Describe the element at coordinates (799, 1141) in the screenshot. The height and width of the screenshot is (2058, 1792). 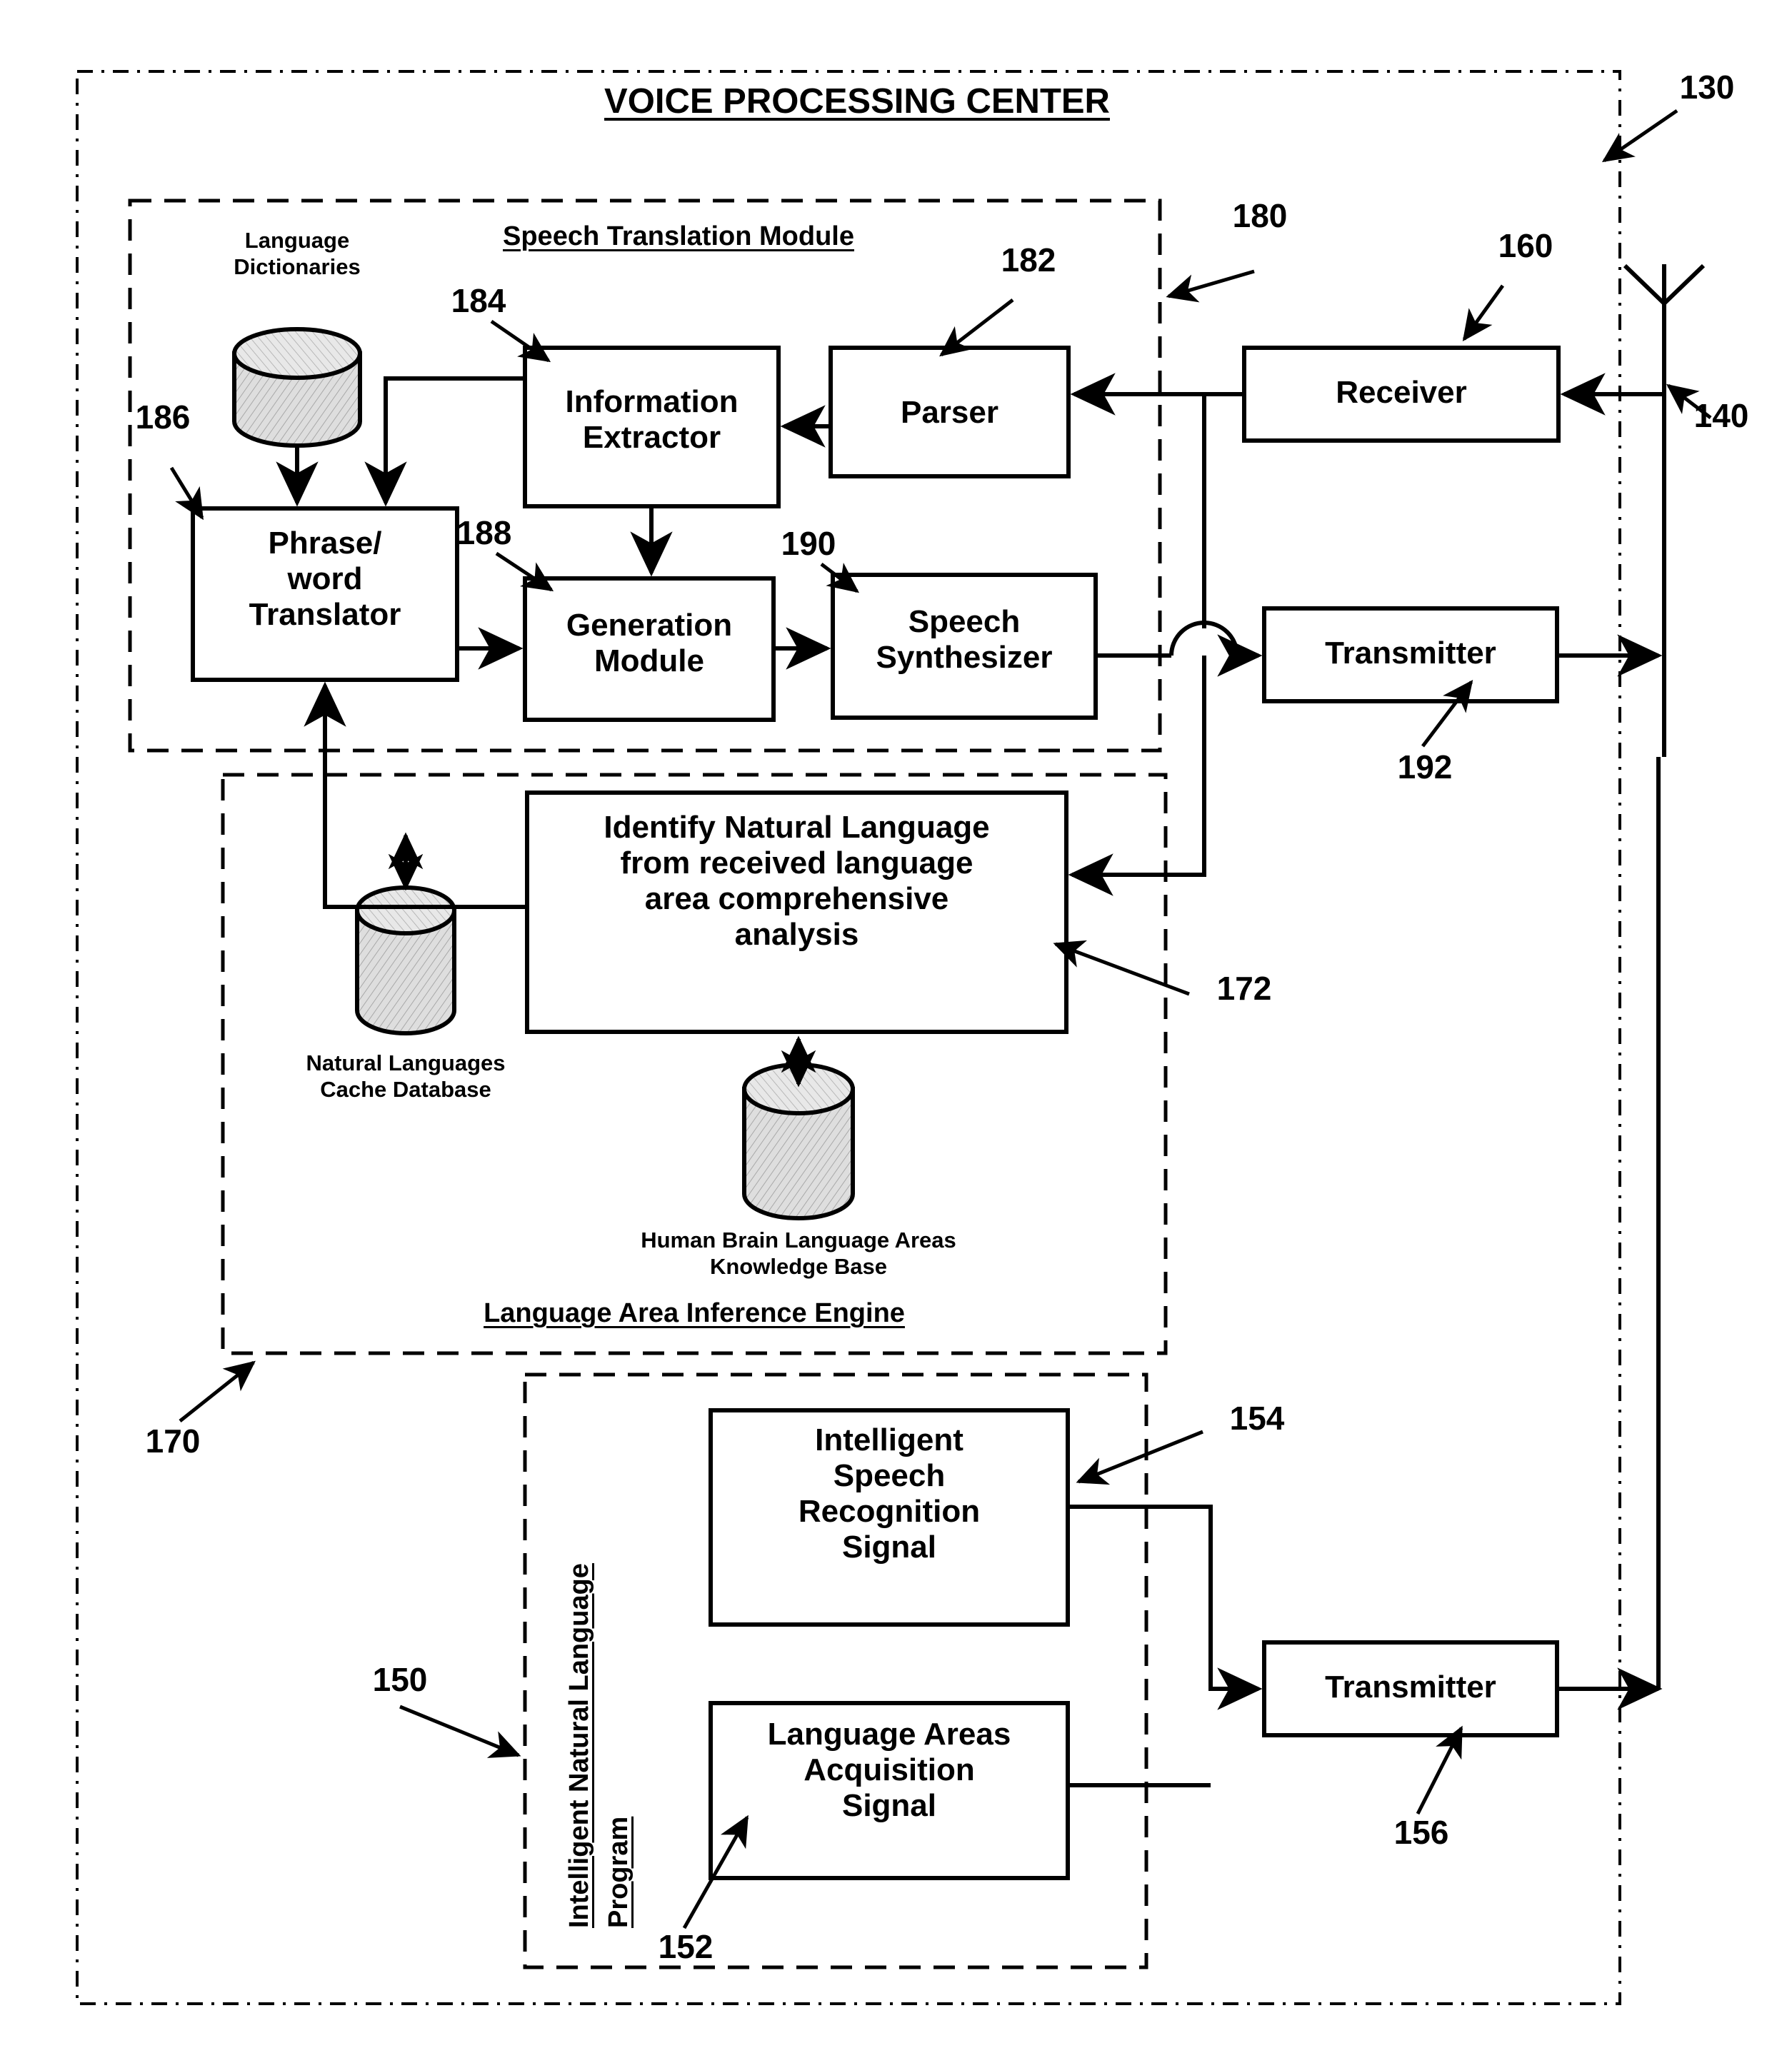
I see `cylinder-human-brain-knowledge-base` at that location.